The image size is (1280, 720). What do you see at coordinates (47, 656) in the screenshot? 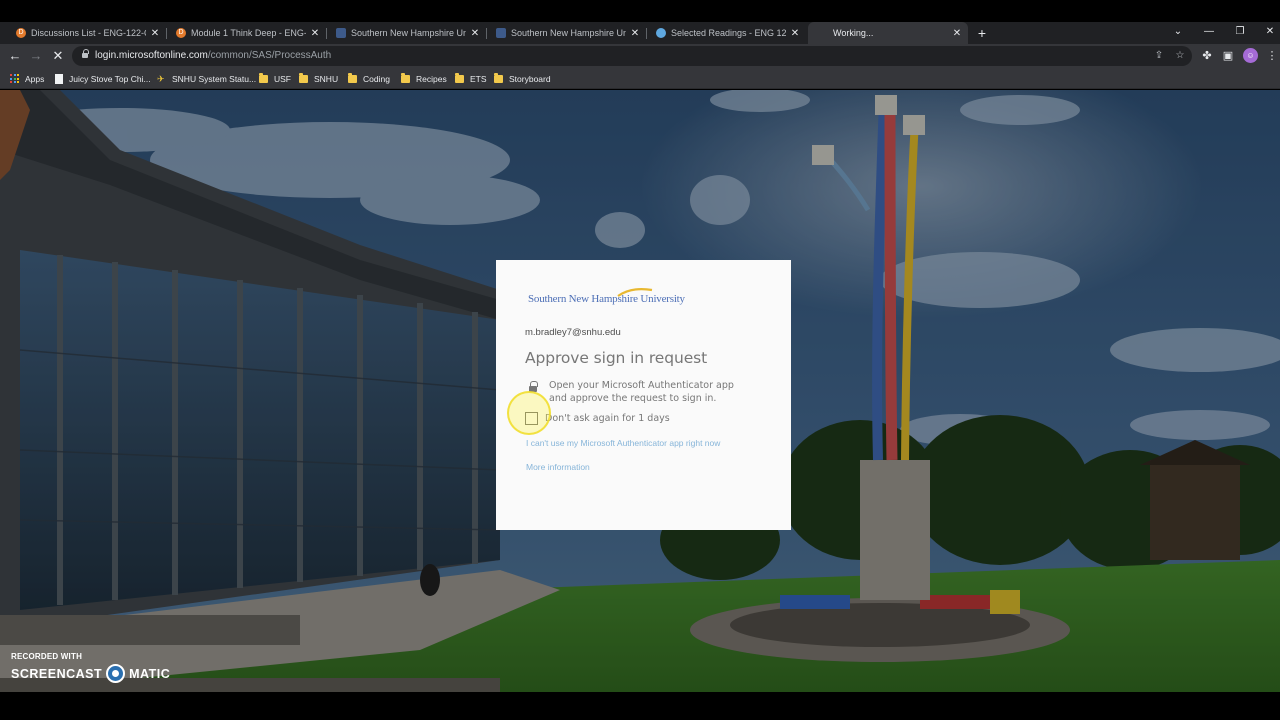
I see `watermark-top-text: RECORDED WITH` at bounding box center [47, 656].